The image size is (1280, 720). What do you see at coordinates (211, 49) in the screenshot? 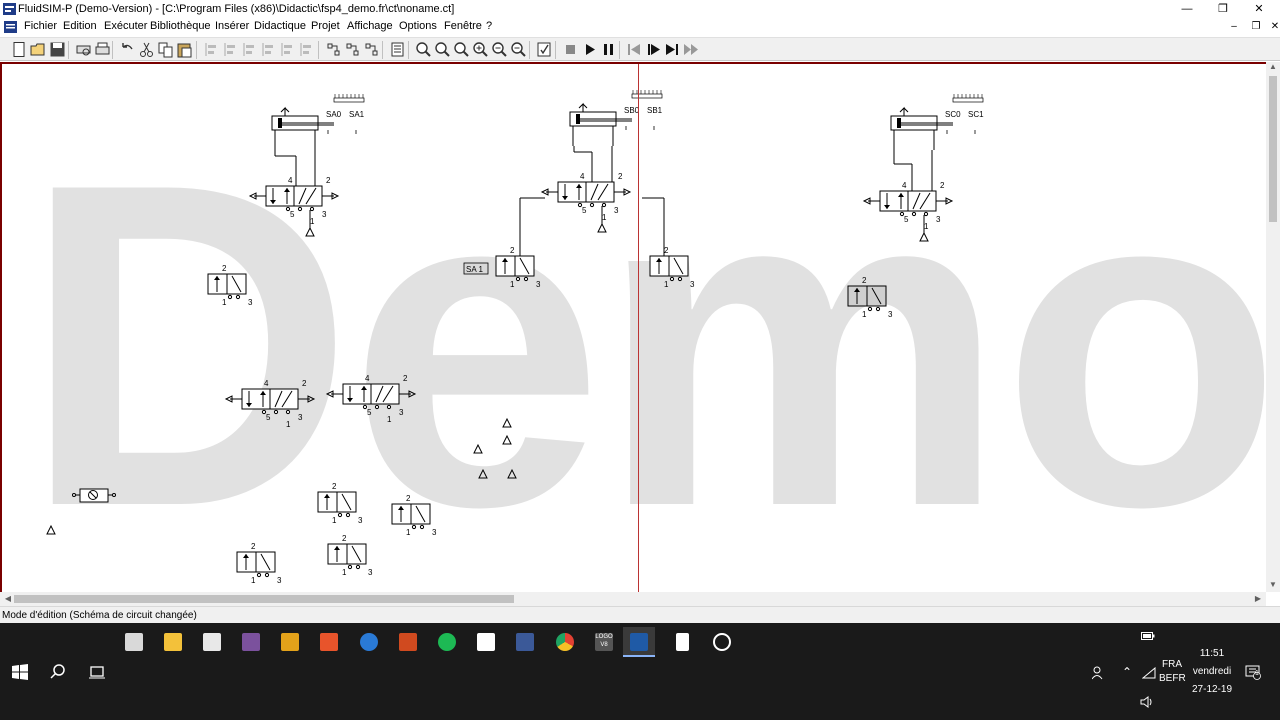
I see `align-left-icon` at bounding box center [211, 49].